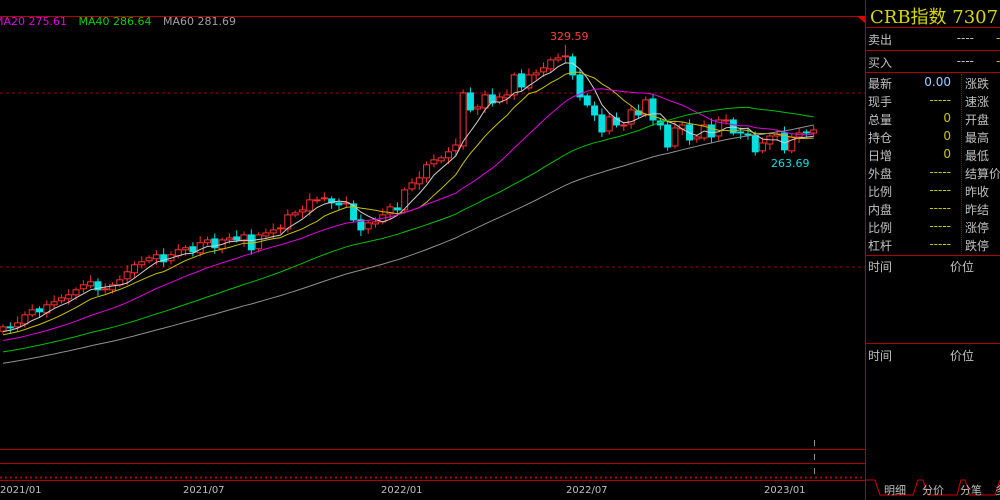 The image size is (1000, 500). What do you see at coordinates (982, 174) in the screenshot?
I see `field-label: 结算价` at bounding box center [982, 174].